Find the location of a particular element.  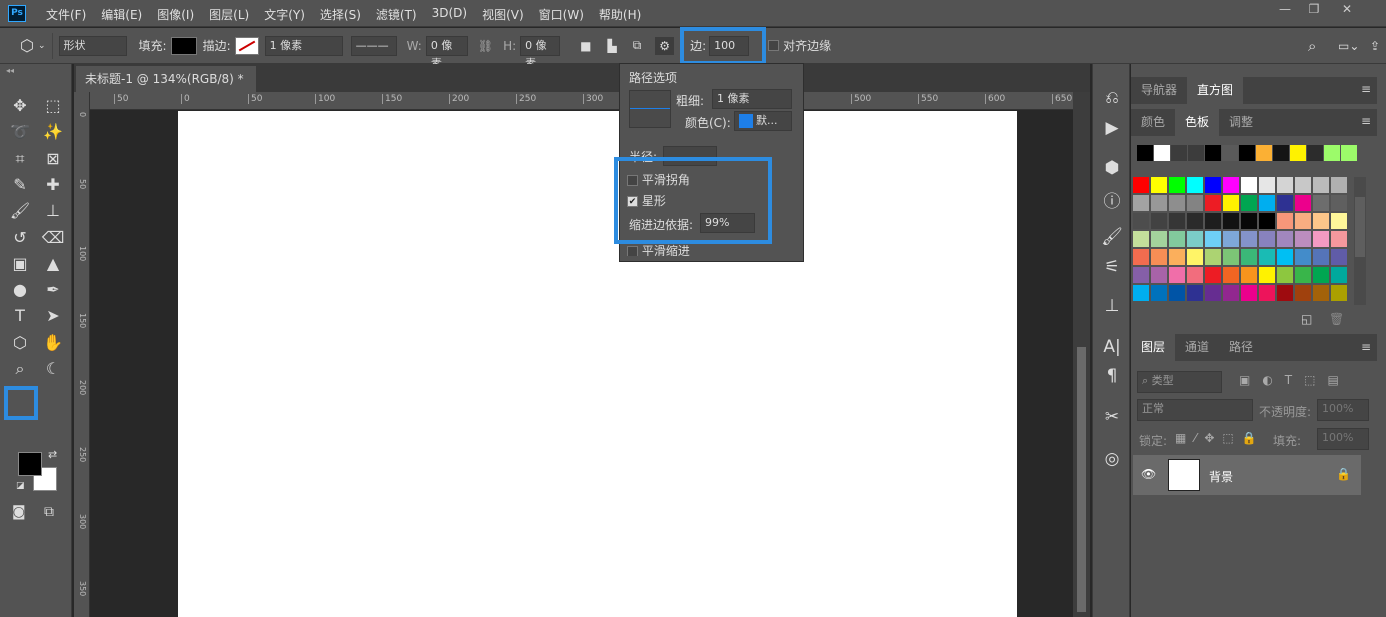

menu-item: 3D(D) is located at coordinates (449, 14).